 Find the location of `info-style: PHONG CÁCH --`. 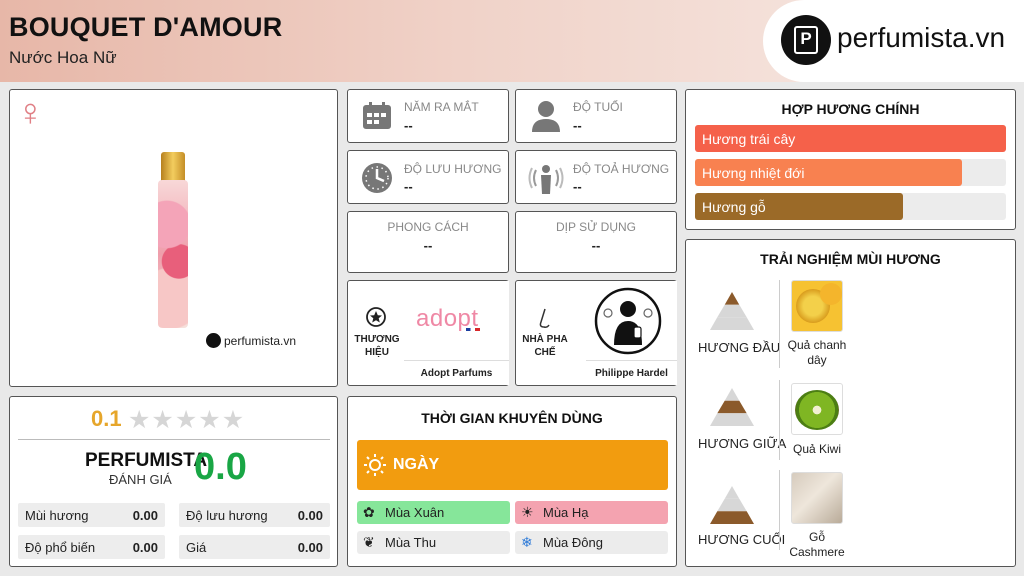

info-style: PHONG CÁCH -- is located at coordinates (428, 242).